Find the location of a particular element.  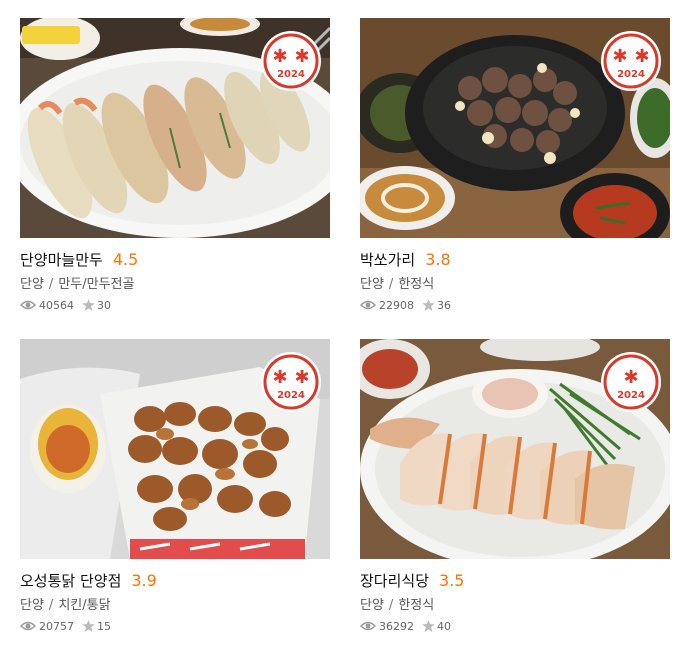

restaurant-stats: 22908 36 is located at coordinates (515, 305).